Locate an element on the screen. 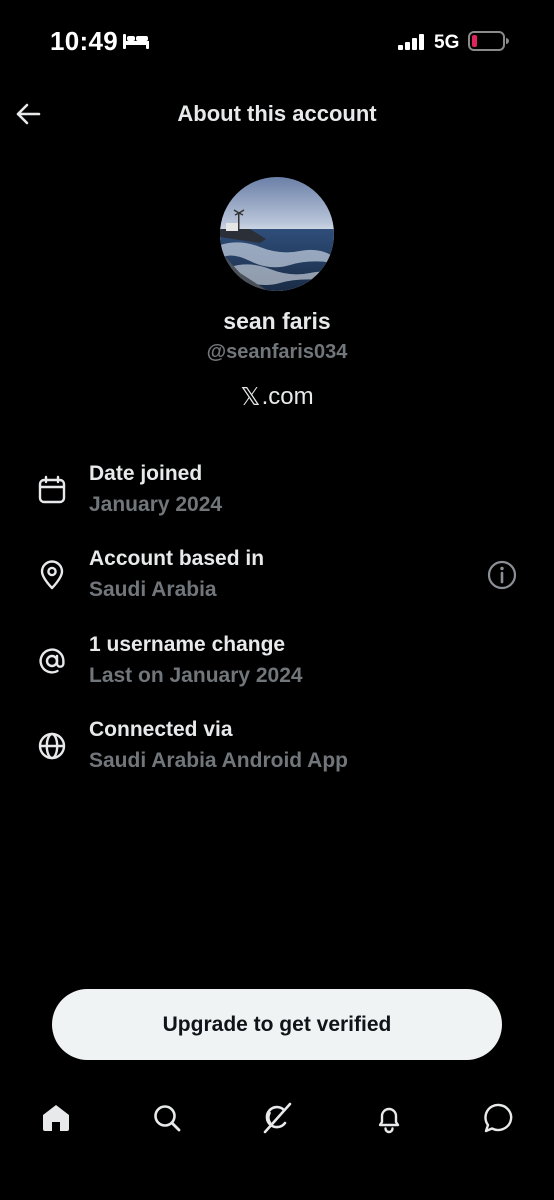  home-icon is located at coordinates (56, 1118).